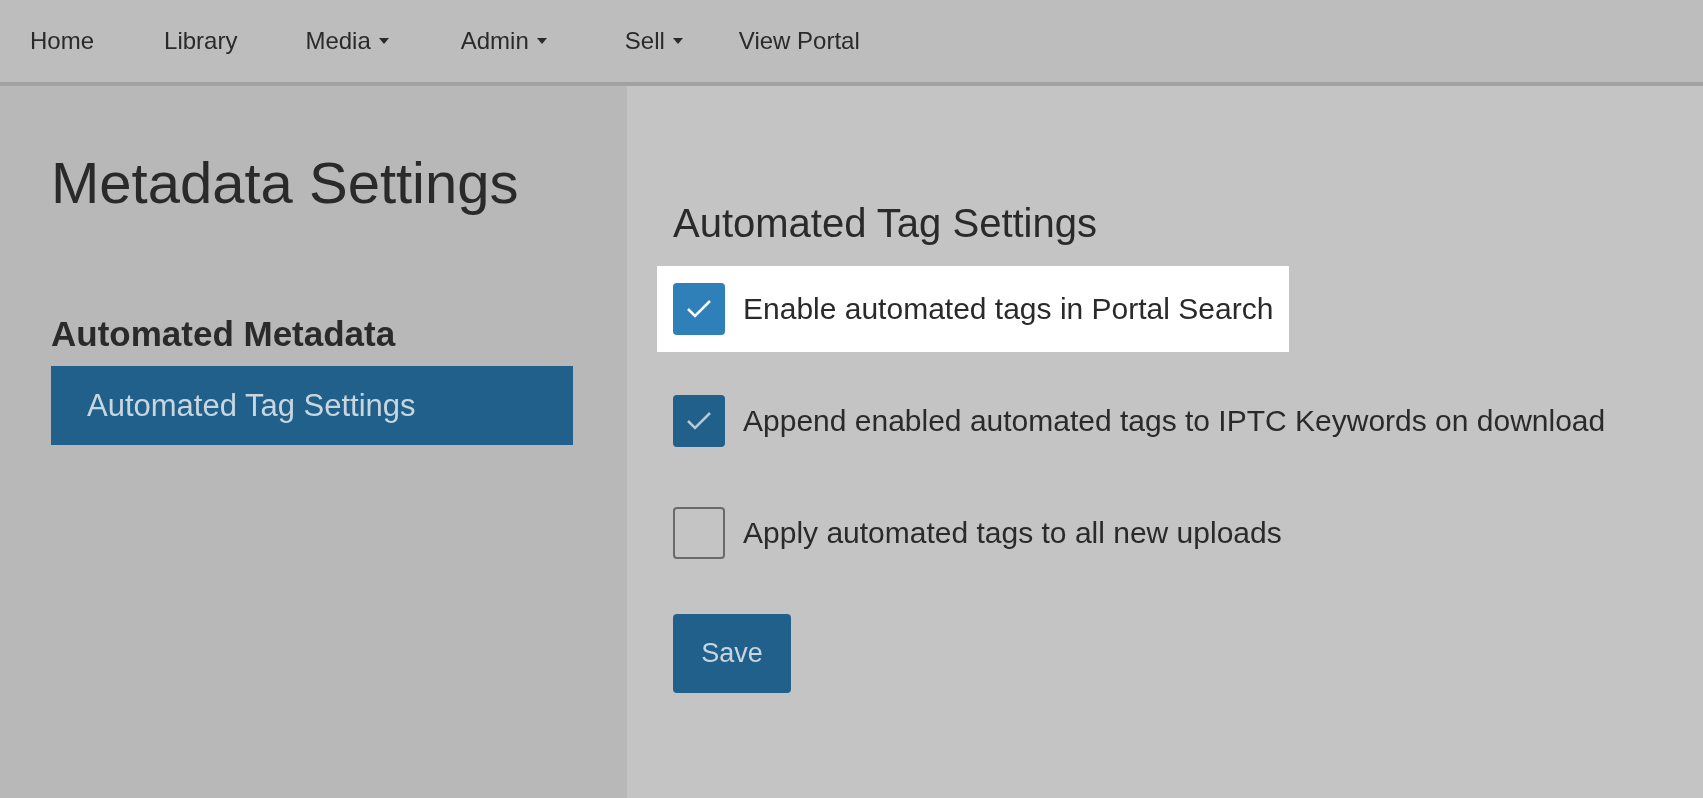 The height and width of the screenshot is (798, 1703). What do you see at coordinates (312, 405) in the screenshot?
I see `sidebar-item: Automated Tag Settings` at bounding box center [312, 405].